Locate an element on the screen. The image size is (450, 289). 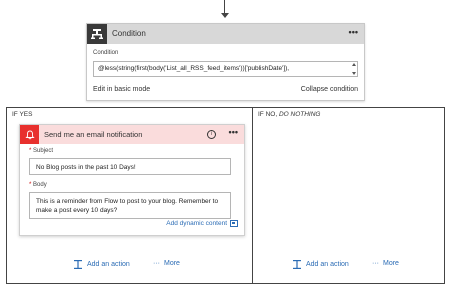
add-dynamic-content-link: Add dynamic content is located at coordinates (202, 223).